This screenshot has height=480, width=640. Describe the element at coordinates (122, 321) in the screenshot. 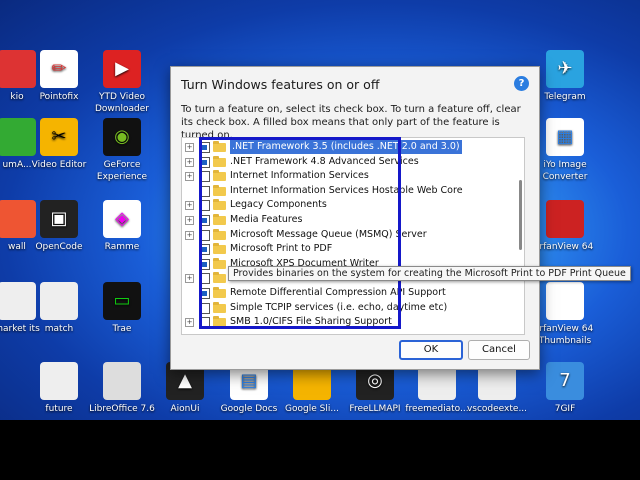

I see `desktop-icon: ▭ Trae` at that location.